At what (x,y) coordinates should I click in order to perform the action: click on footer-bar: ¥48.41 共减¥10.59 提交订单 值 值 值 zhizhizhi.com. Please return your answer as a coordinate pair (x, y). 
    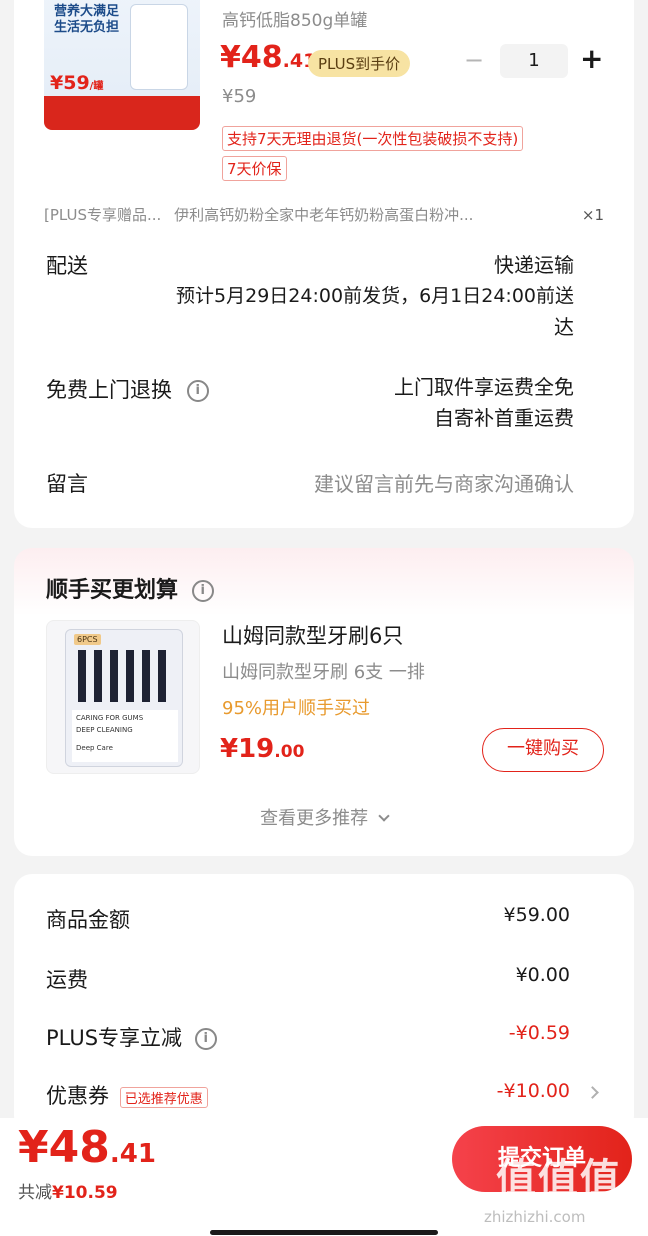
    Looking at the image, I should click on (324, 1177).